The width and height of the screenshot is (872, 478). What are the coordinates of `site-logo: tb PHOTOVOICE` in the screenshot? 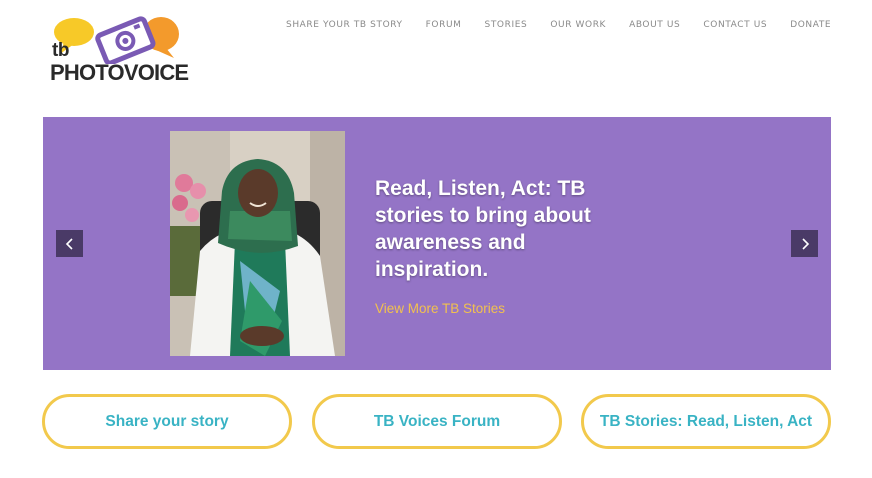 It's located at (119, 49).